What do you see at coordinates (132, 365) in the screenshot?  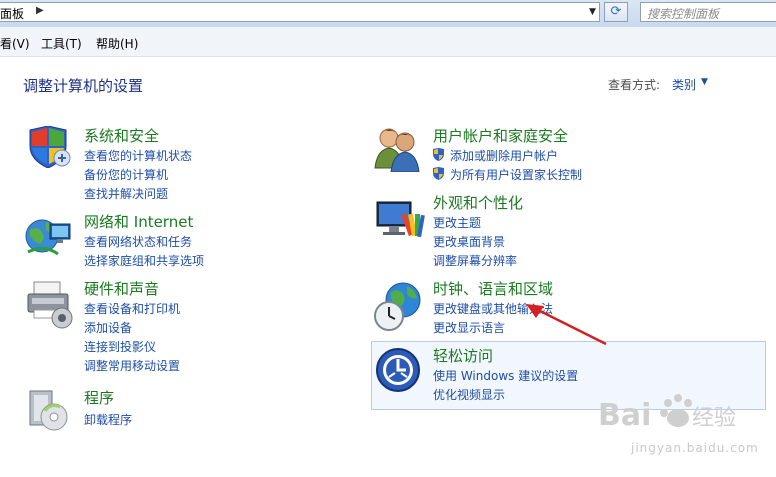 I see `link-mobility-settings: 调整常用移动设置` at bounding box center [132, 365].